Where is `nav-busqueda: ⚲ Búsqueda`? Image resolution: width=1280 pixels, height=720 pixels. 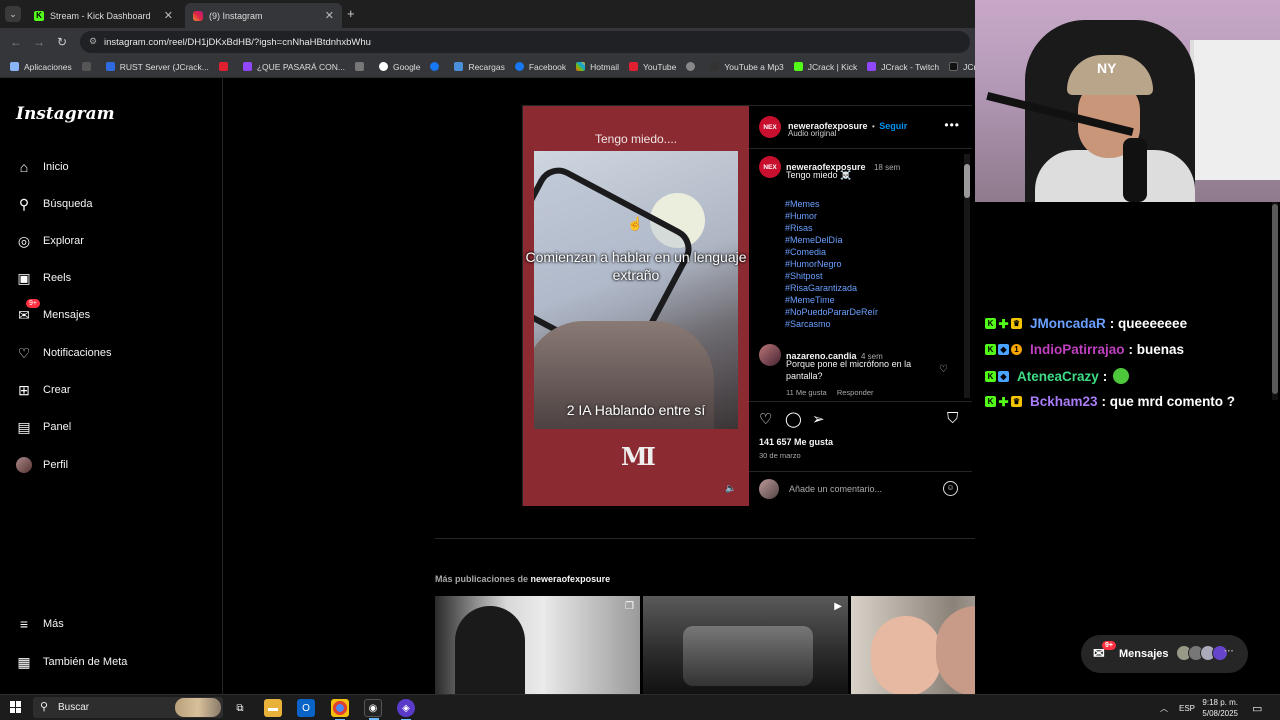
nav-busqueda: ⚲ Búsqueda is located at coordinates (54, 204).